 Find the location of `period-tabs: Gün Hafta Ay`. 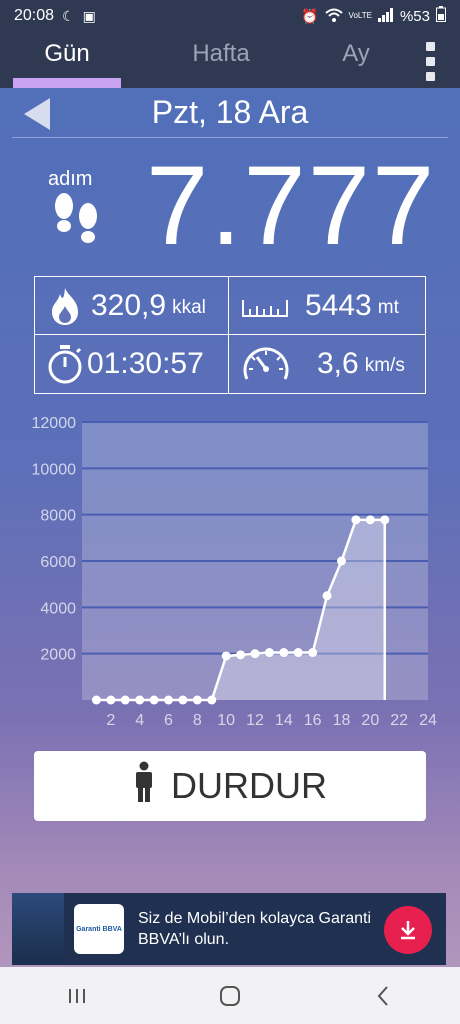

period-tabs: Gün Hafta Ay is located at coordinates (230, 60).